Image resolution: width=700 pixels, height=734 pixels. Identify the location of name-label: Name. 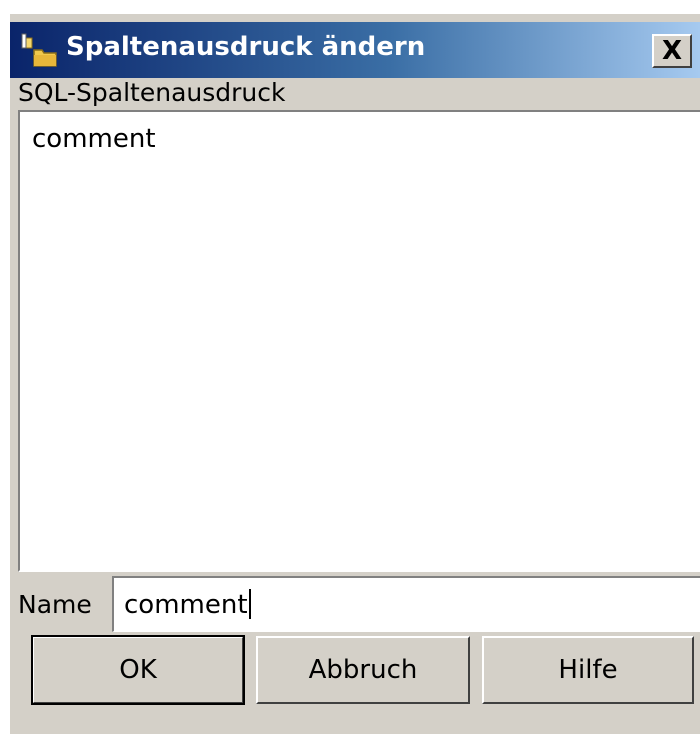
(55, 604).